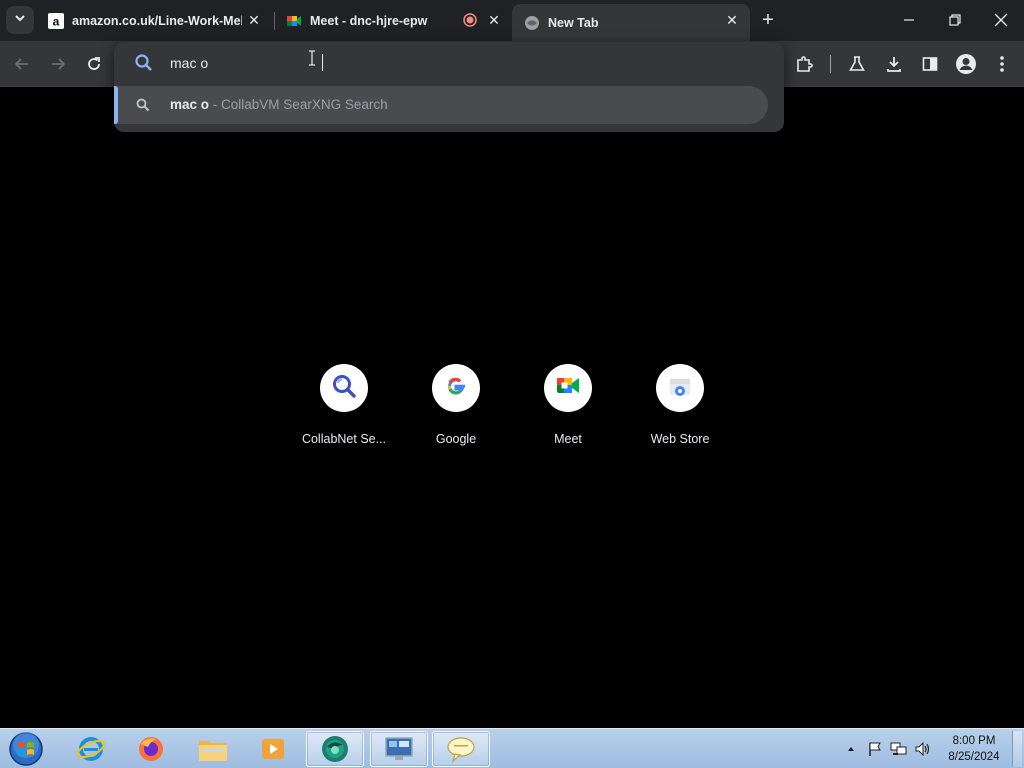 The image size is (1024, 768). I want to click on address-bar-input, so click(450, 63).